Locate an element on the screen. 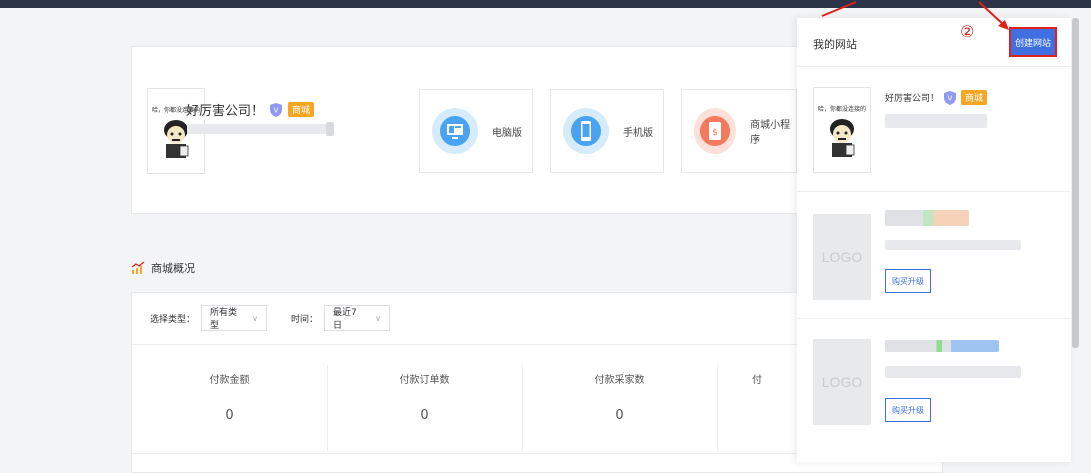  avatar-caption: 哈，你都没连接的 is located at coordinates (841, 109).